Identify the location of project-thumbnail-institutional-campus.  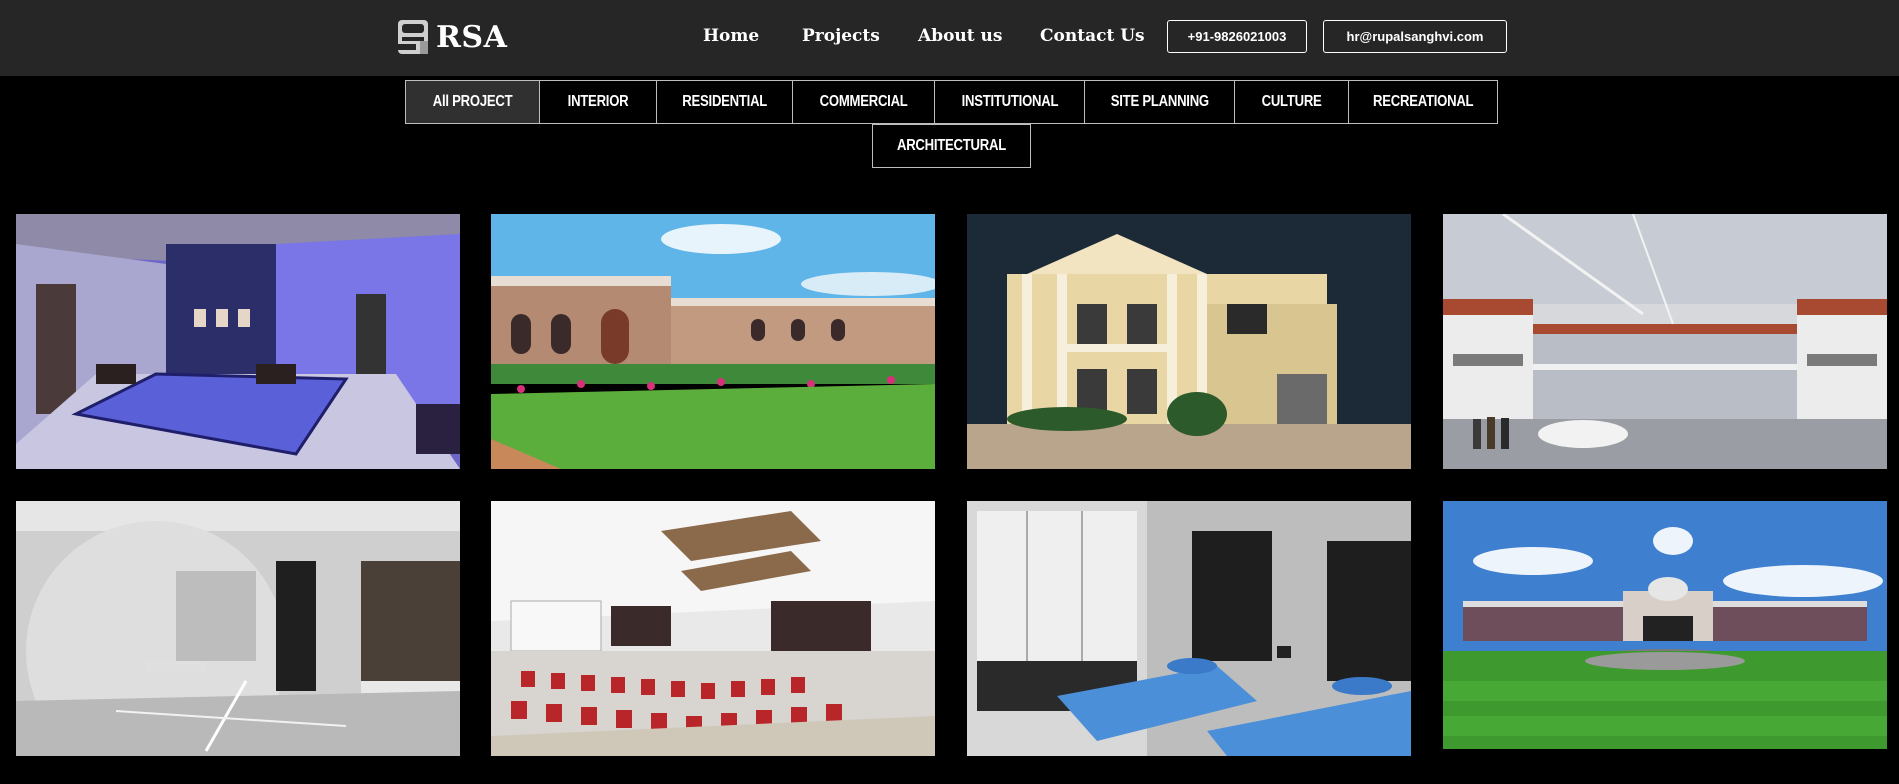
(1665, 625).